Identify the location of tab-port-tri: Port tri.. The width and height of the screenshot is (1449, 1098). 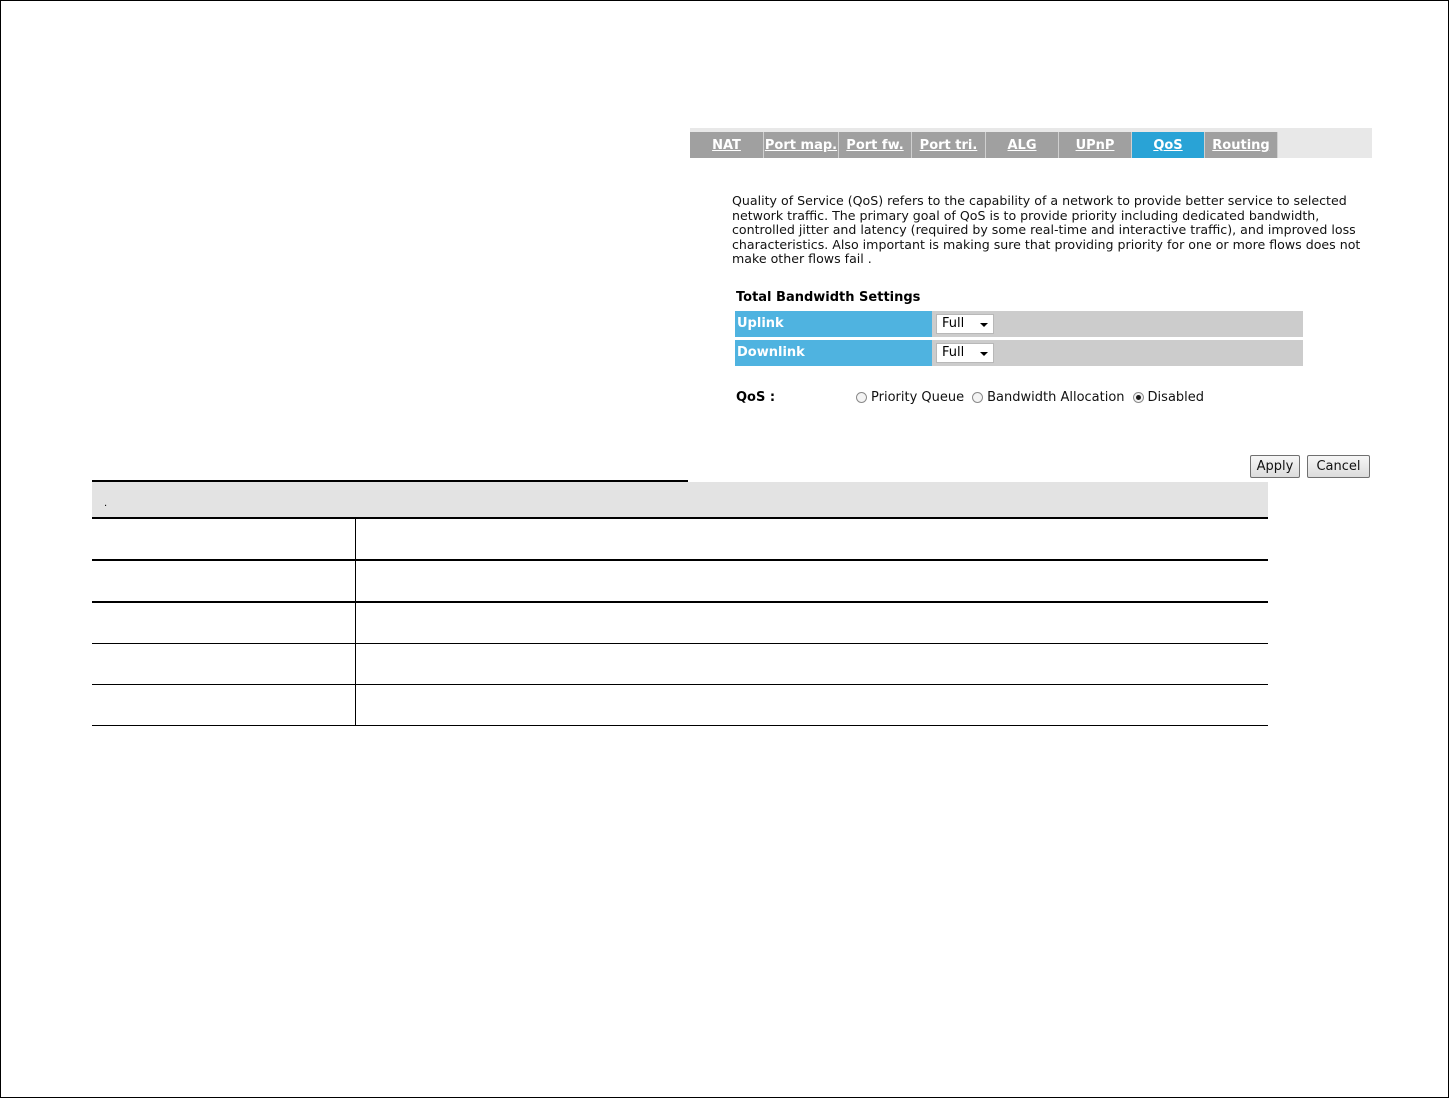
(949, 145).